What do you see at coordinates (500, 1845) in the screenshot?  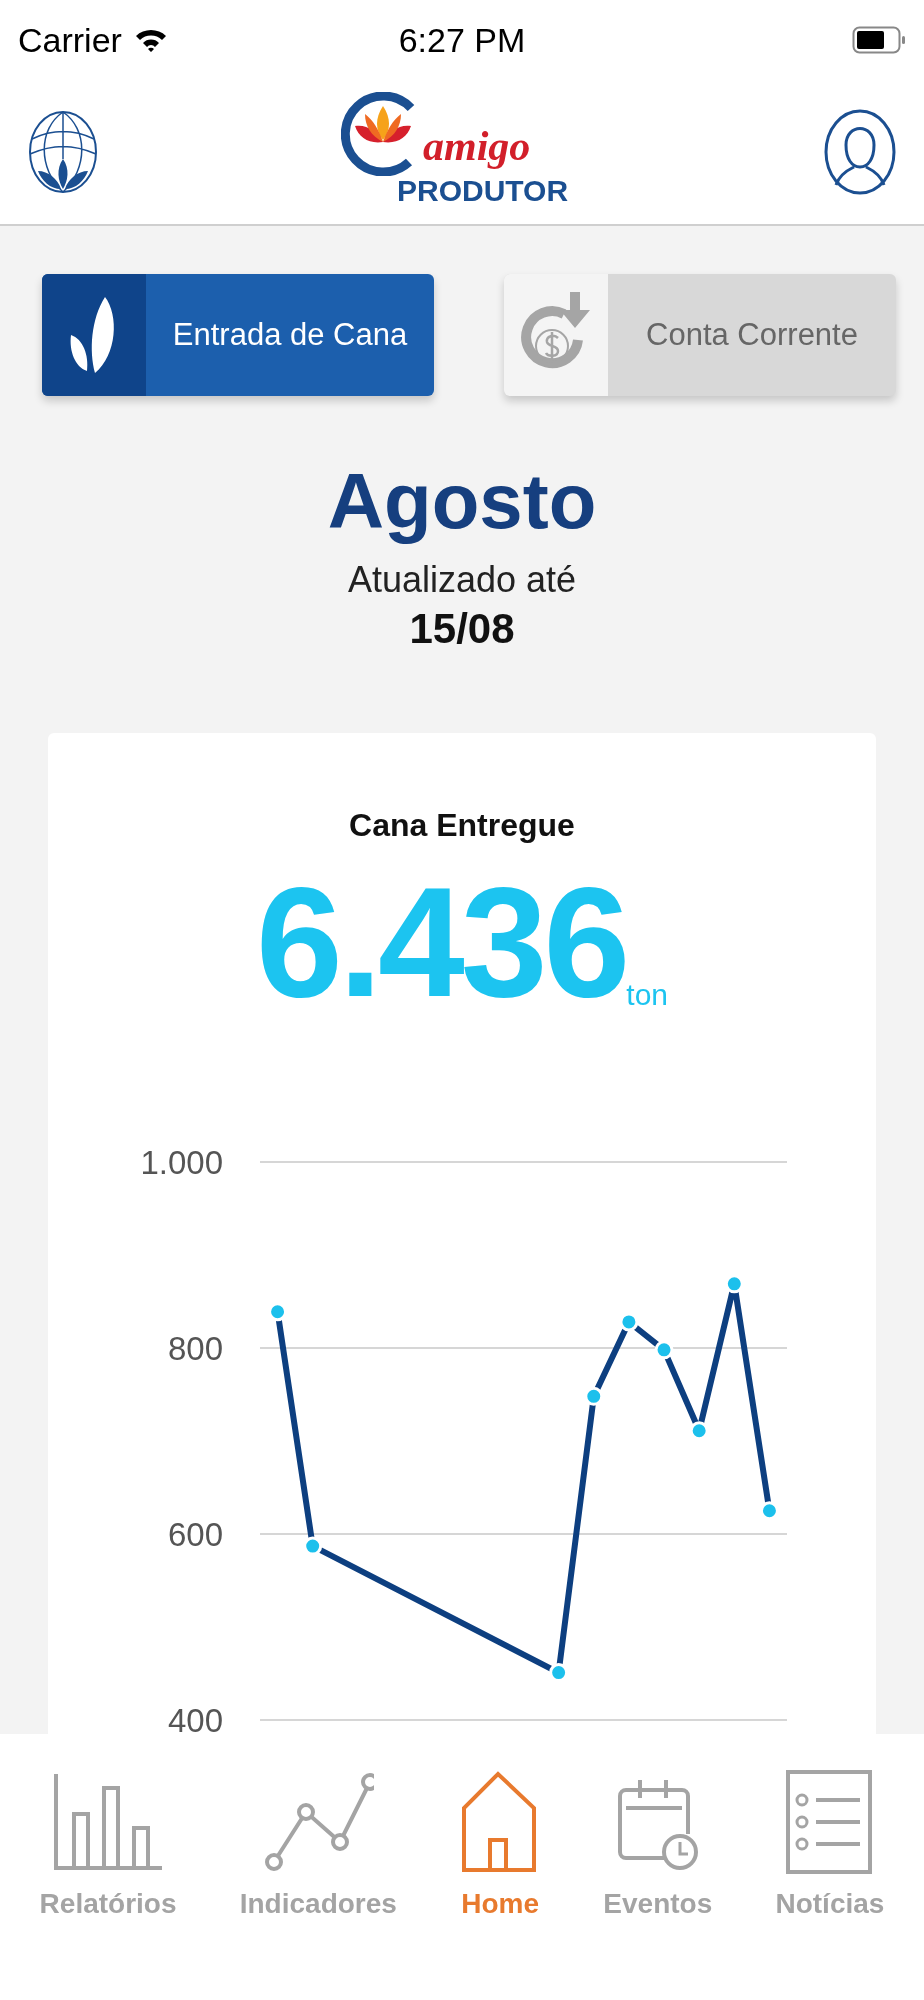 I see `tab-item: Home` at bounding box center [500, 1845].